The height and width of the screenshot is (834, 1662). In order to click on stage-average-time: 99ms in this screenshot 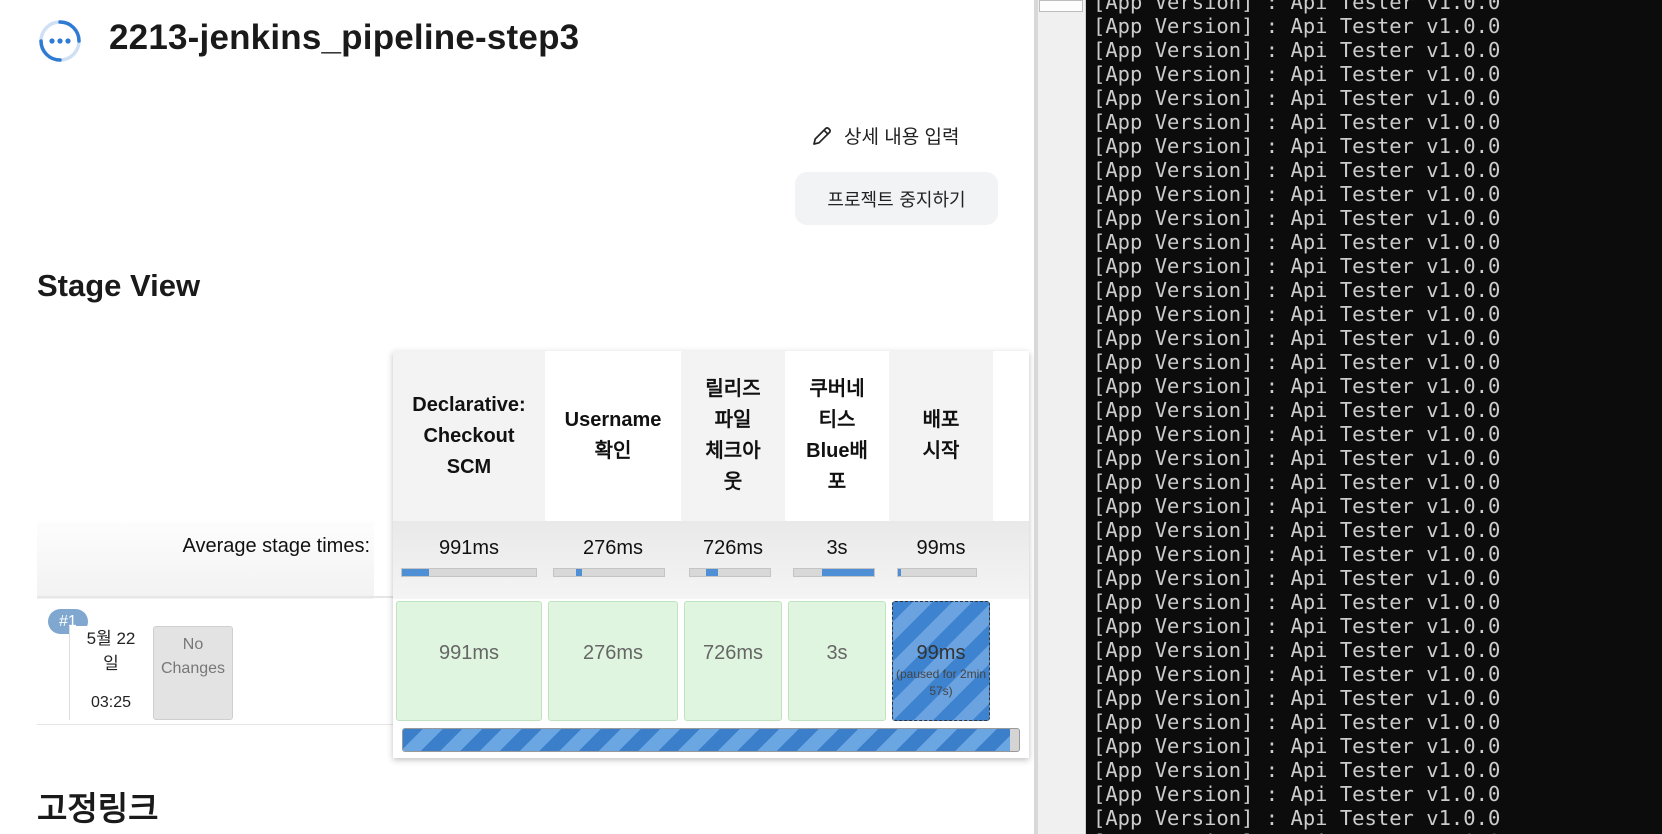, I will do `click(941, 548)`.